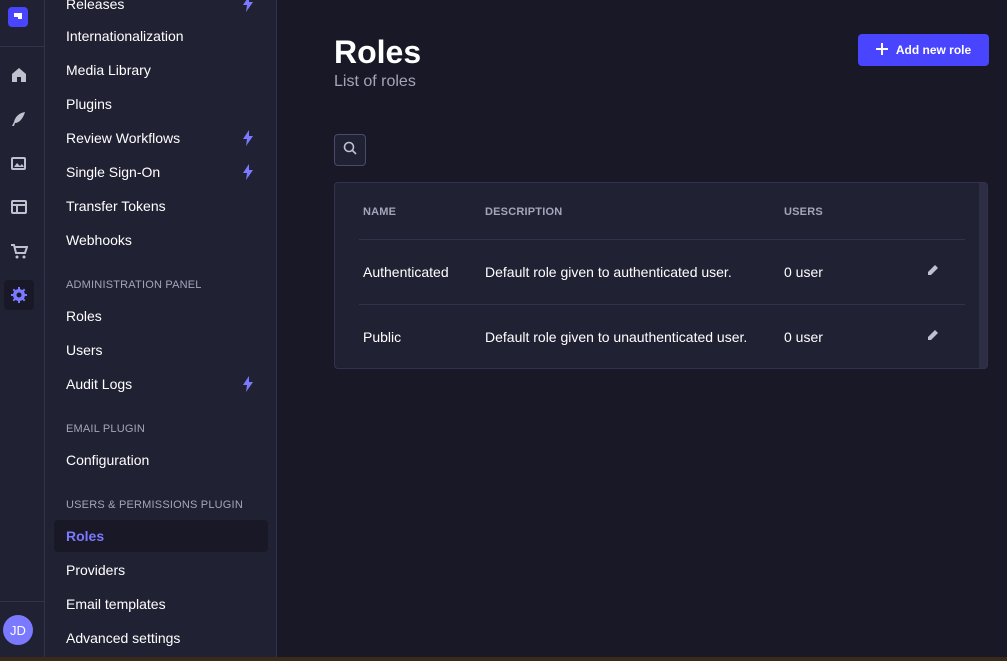 The width and height of the screenshot is (1007, 661). I want to click on settings-icon, so click(19, 295).